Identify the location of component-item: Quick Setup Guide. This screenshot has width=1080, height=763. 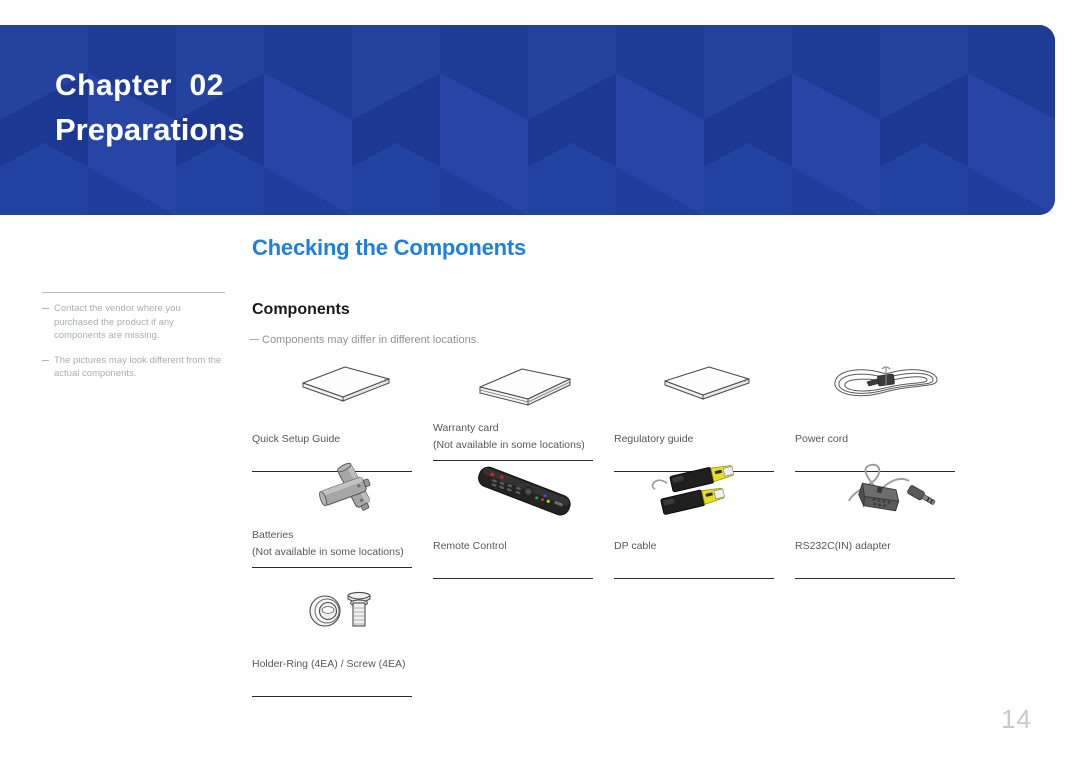
(342, 414).